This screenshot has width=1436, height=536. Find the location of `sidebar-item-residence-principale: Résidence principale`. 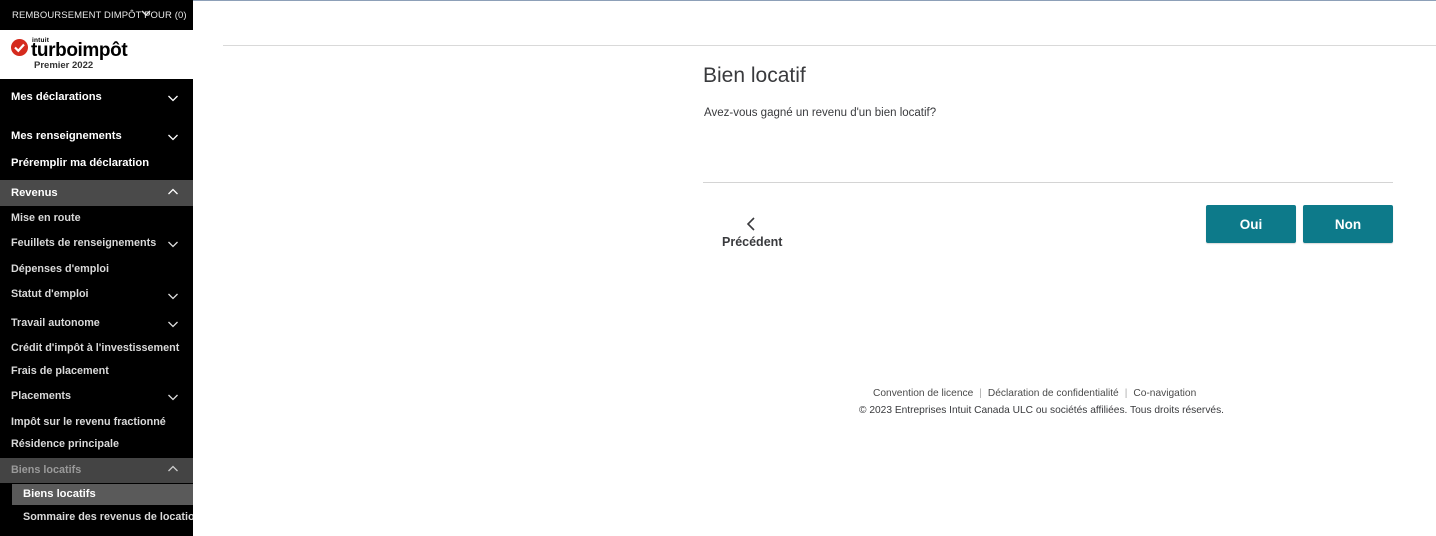

sidebar-item-residence-principale: Résidence principale is located at coordinates (96, 444).